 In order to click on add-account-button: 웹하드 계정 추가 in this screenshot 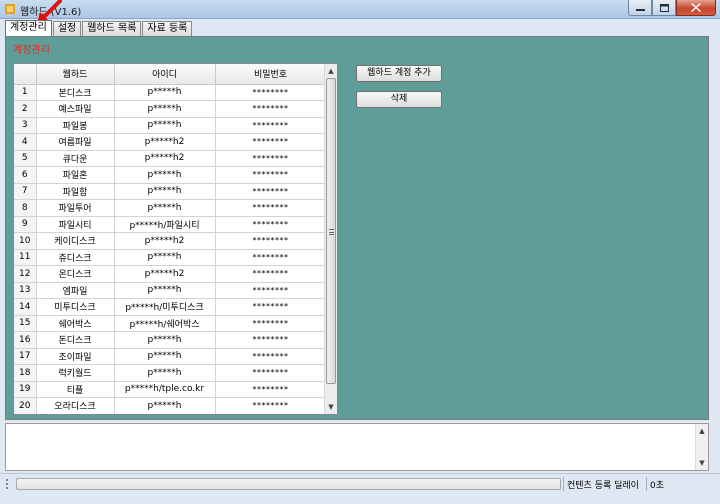, I will do `click(399, 73)`.